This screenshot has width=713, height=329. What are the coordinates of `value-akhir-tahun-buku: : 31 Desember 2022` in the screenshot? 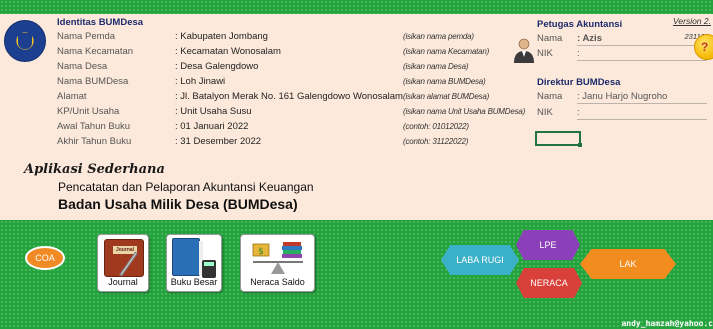 It's located at (218, 141).